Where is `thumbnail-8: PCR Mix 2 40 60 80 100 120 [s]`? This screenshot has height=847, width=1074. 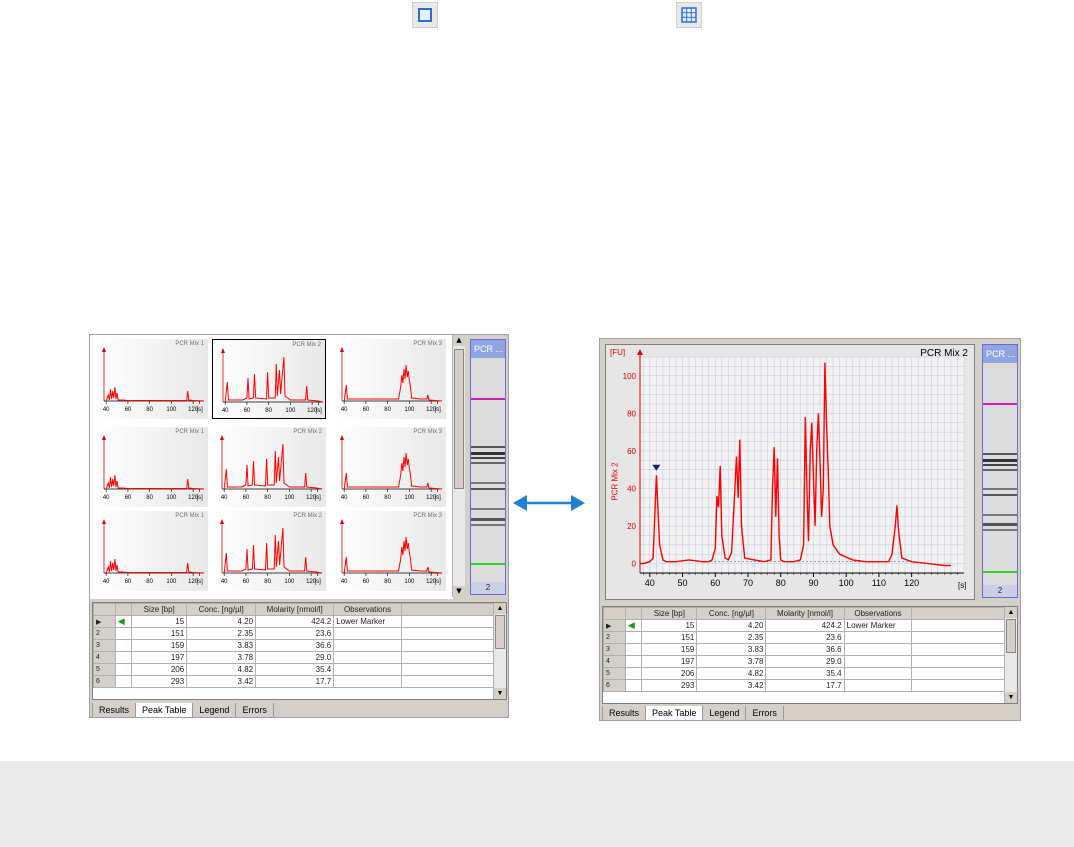 thumbnail-8: PCR Mix 2 40 60 80 100 120 [s] is located at coordinates (269, 551).